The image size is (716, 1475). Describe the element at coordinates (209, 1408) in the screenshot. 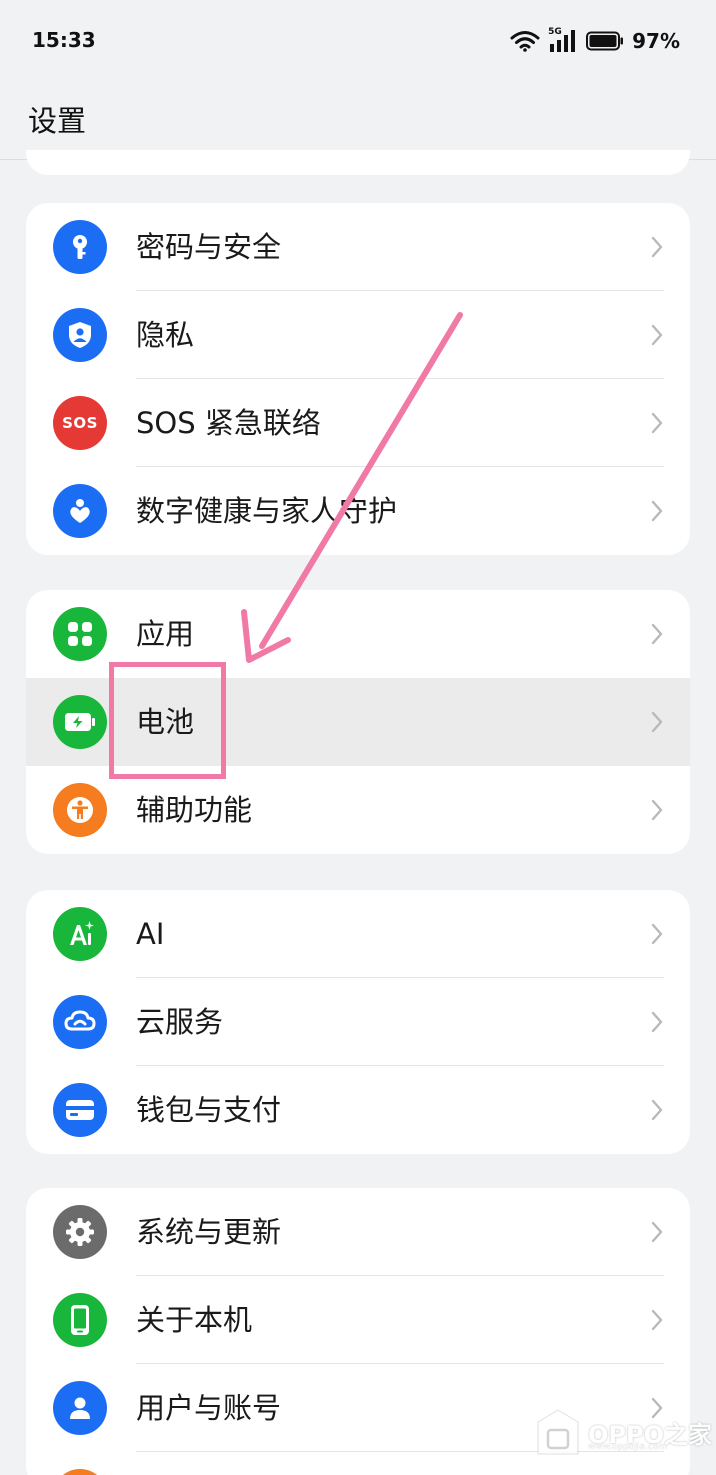

I see `settings-item-label: 用户与账号` at that location.